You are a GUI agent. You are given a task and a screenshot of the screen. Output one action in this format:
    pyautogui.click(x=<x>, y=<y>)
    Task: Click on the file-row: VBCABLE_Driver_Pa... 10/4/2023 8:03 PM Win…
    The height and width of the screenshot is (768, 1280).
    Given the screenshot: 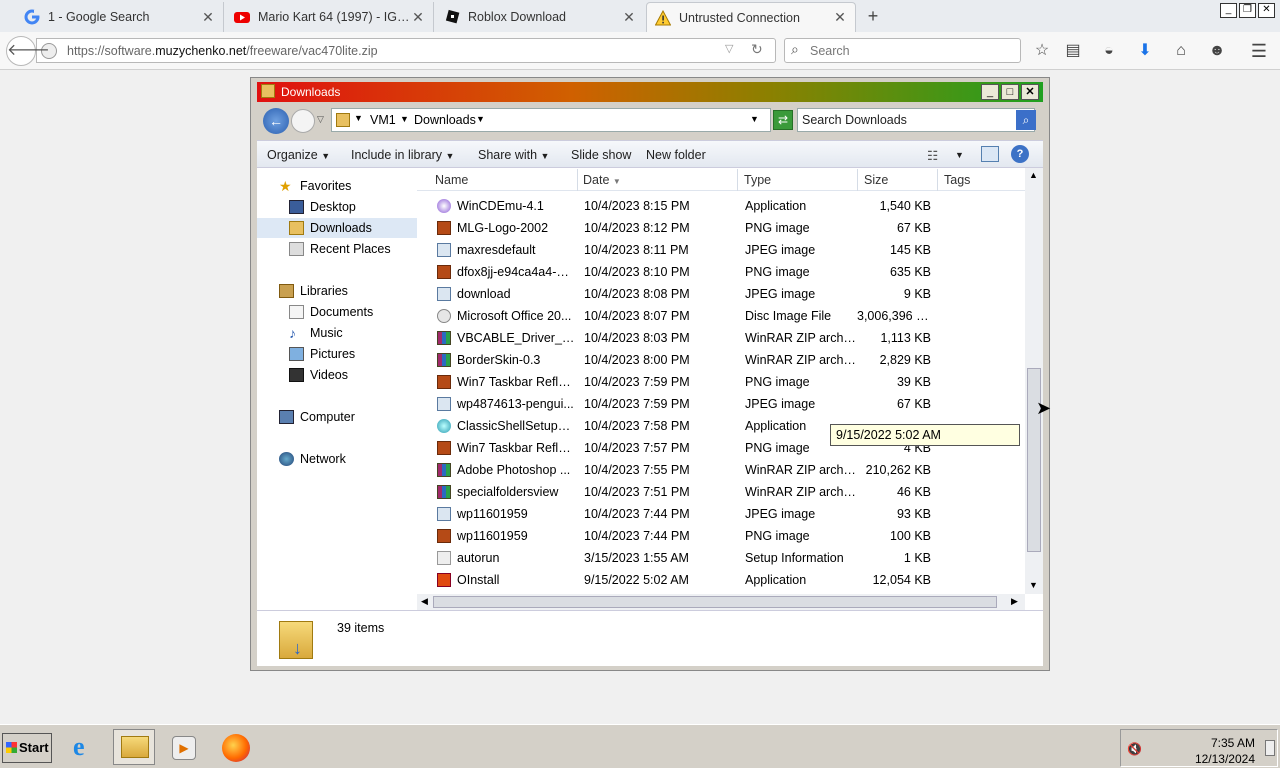 What is the action you would take?
    pyautogui.click(x=721, y=338)
    